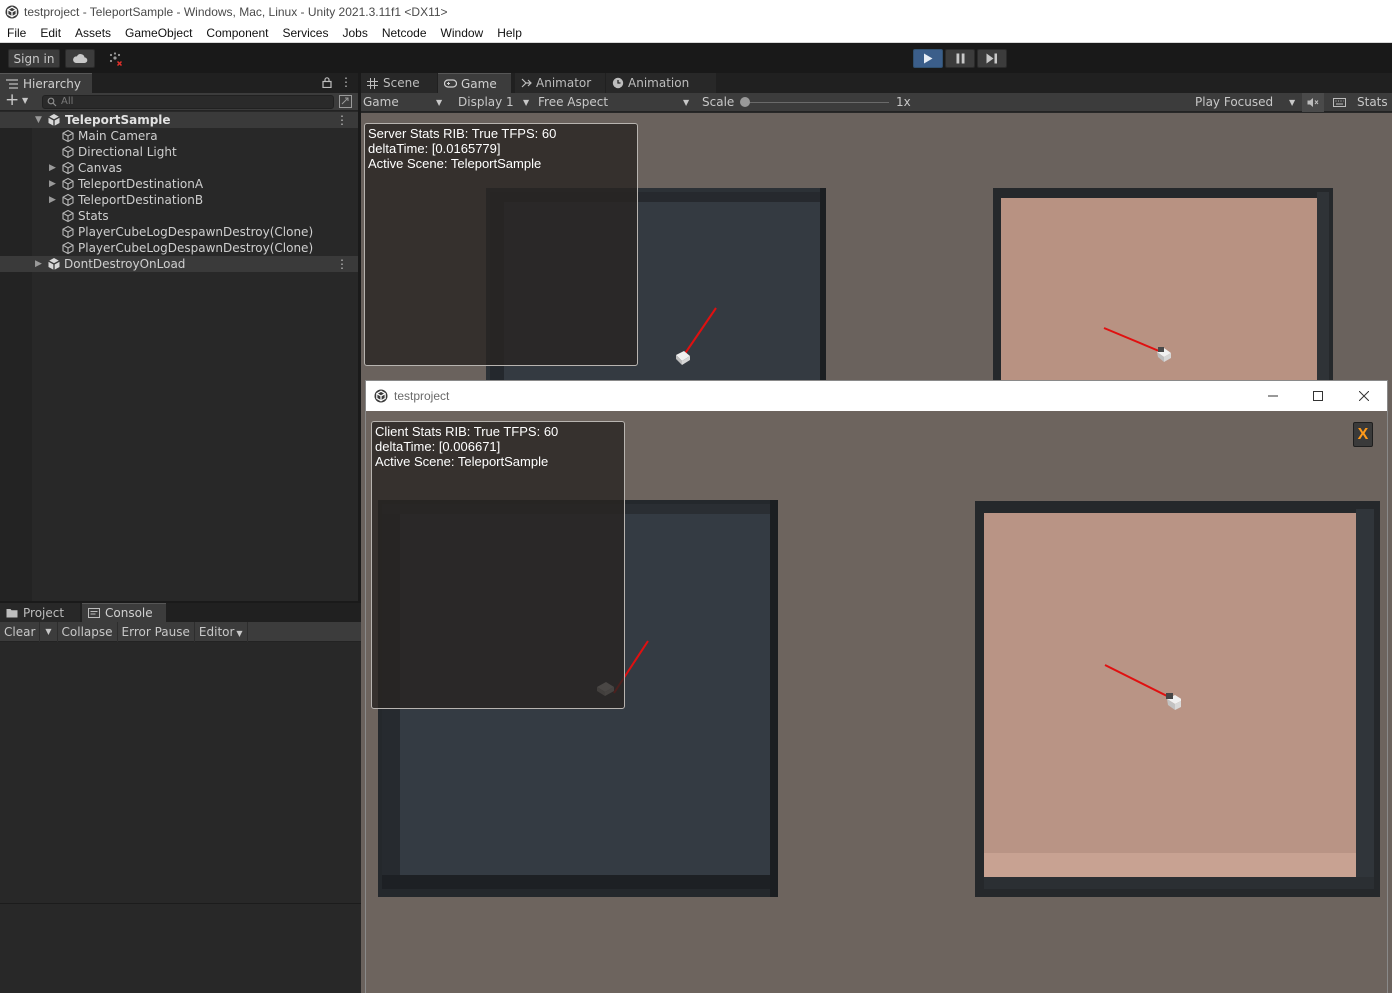 Image resolution: width=1392 pixels, height=993 pixels. Describe the element at coordinates (345, 101) in the screenshot. I see `scene-visibility-icon` at that location.